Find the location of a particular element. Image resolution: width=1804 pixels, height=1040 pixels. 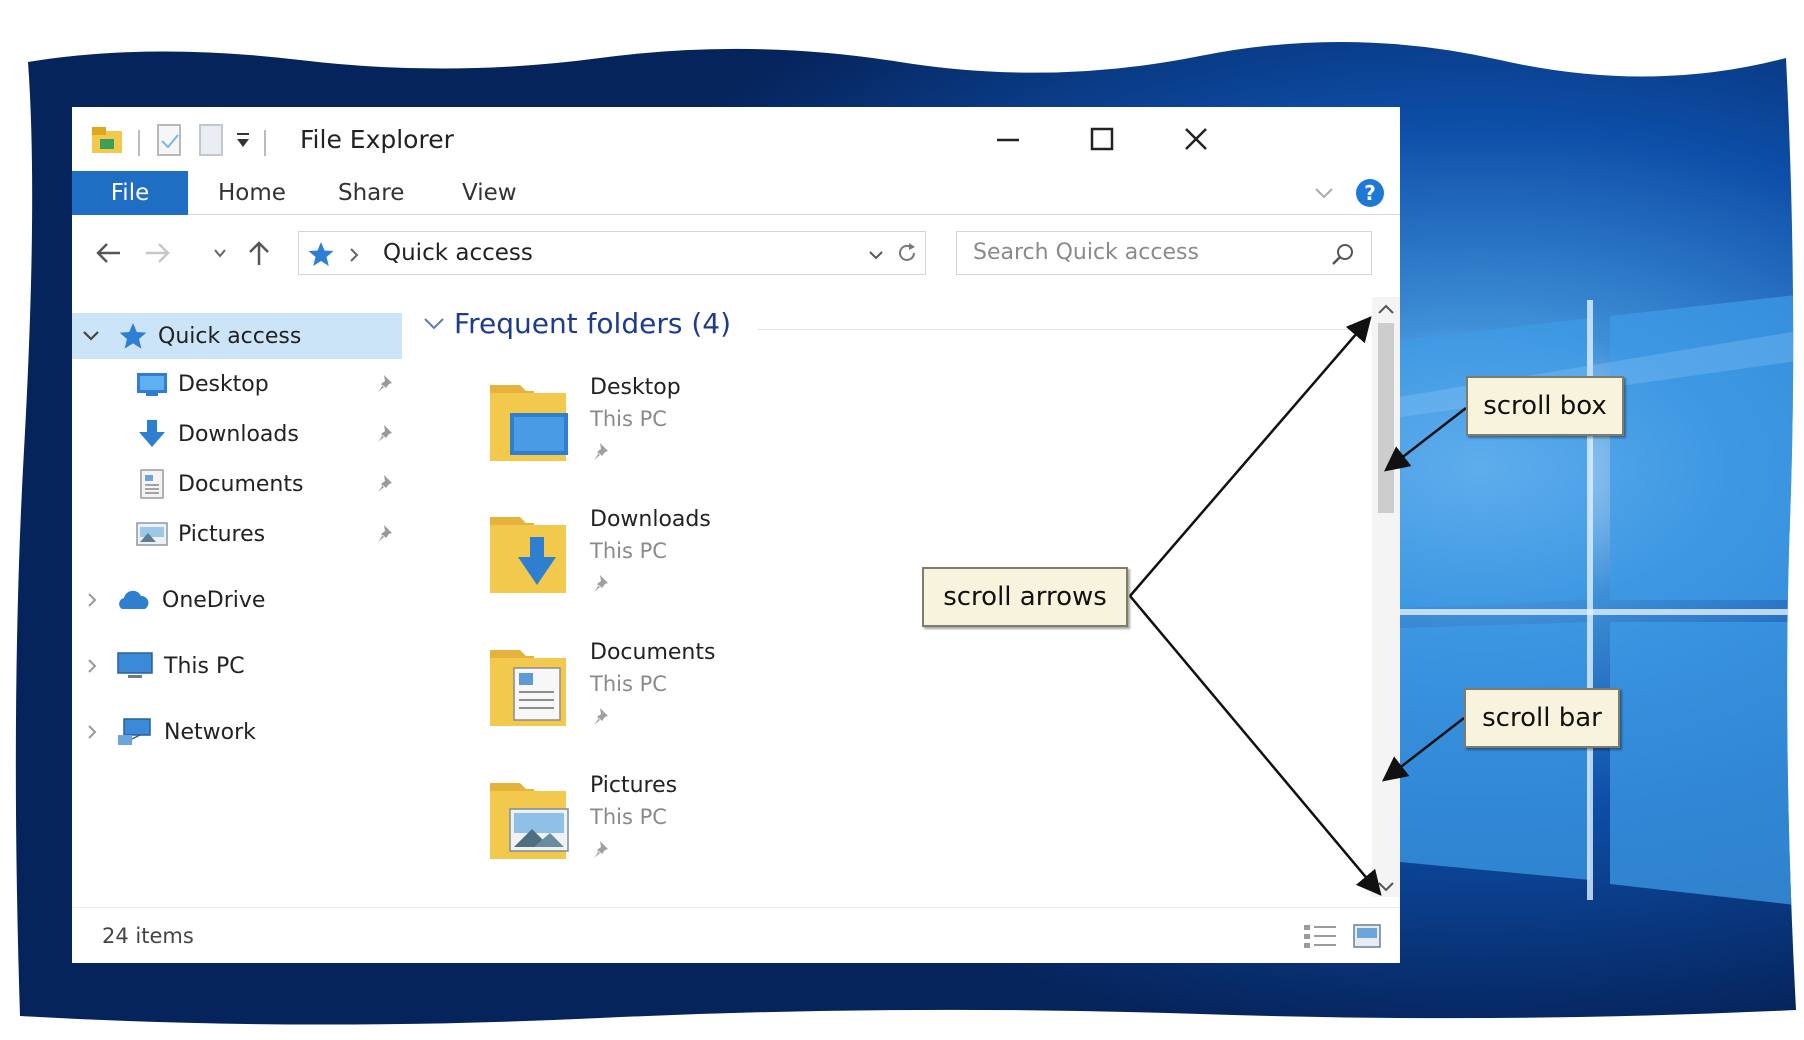

callout-scroll-arrows: scroll arrows is located at coordinates (1025, 597).